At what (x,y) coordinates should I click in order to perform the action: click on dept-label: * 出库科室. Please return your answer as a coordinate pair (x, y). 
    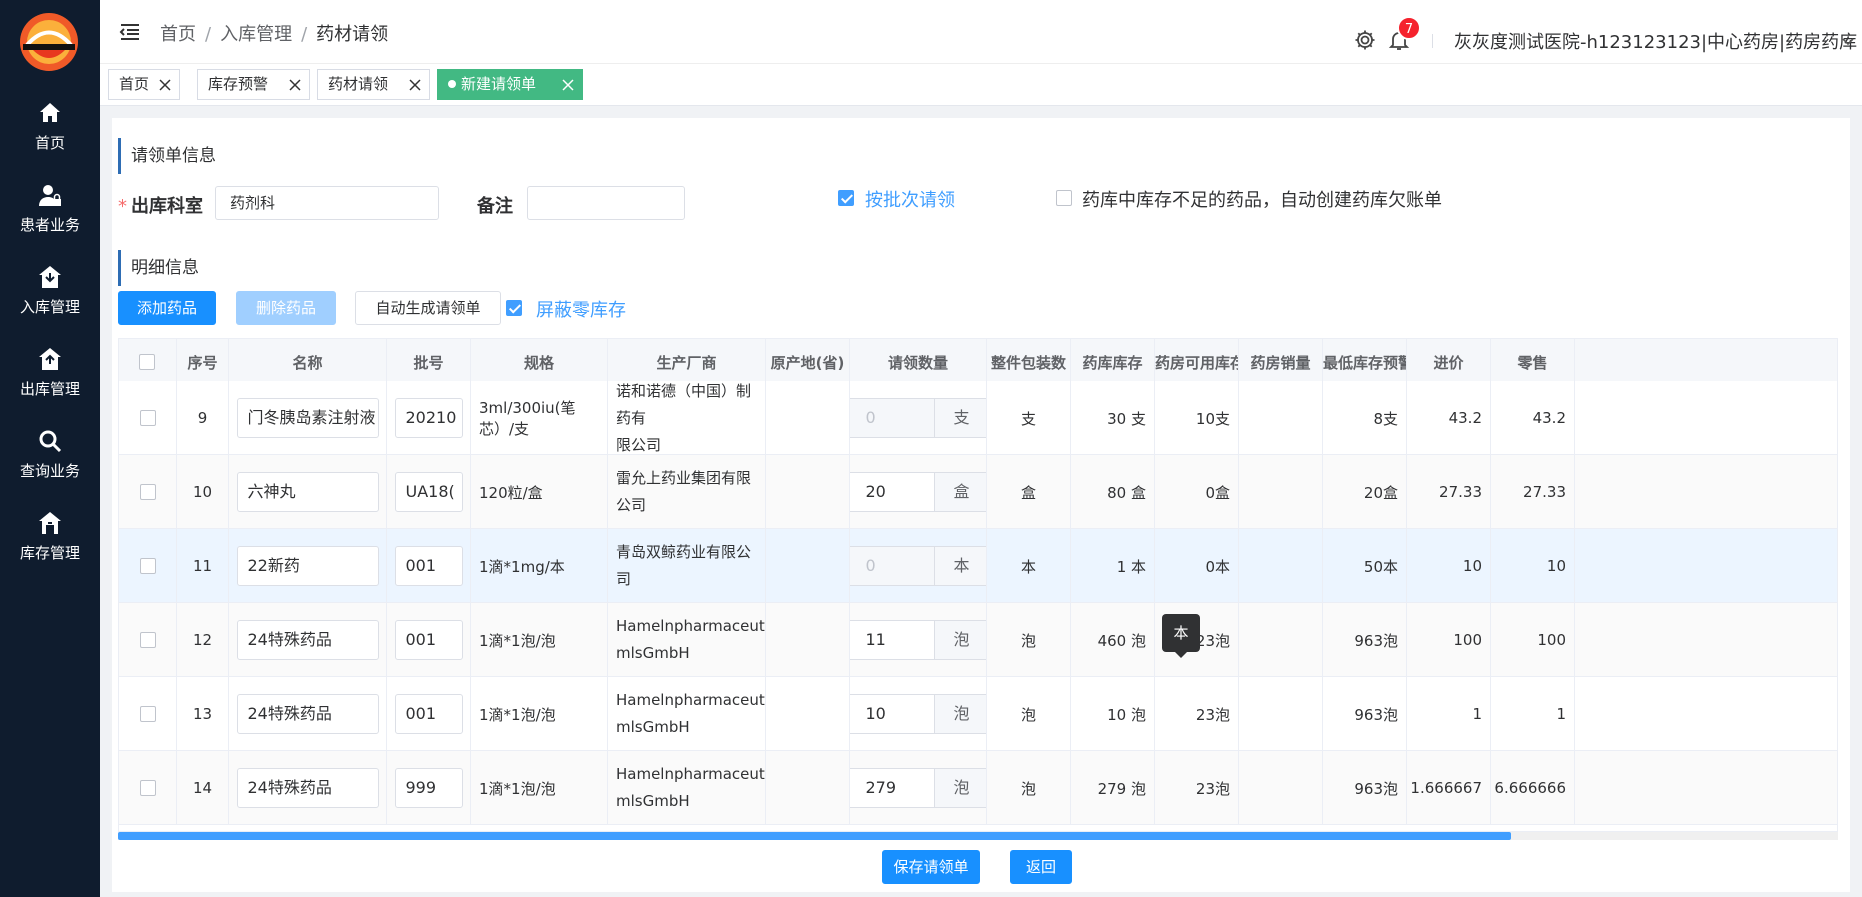
    Looking at the image, I should click on (160, 205).